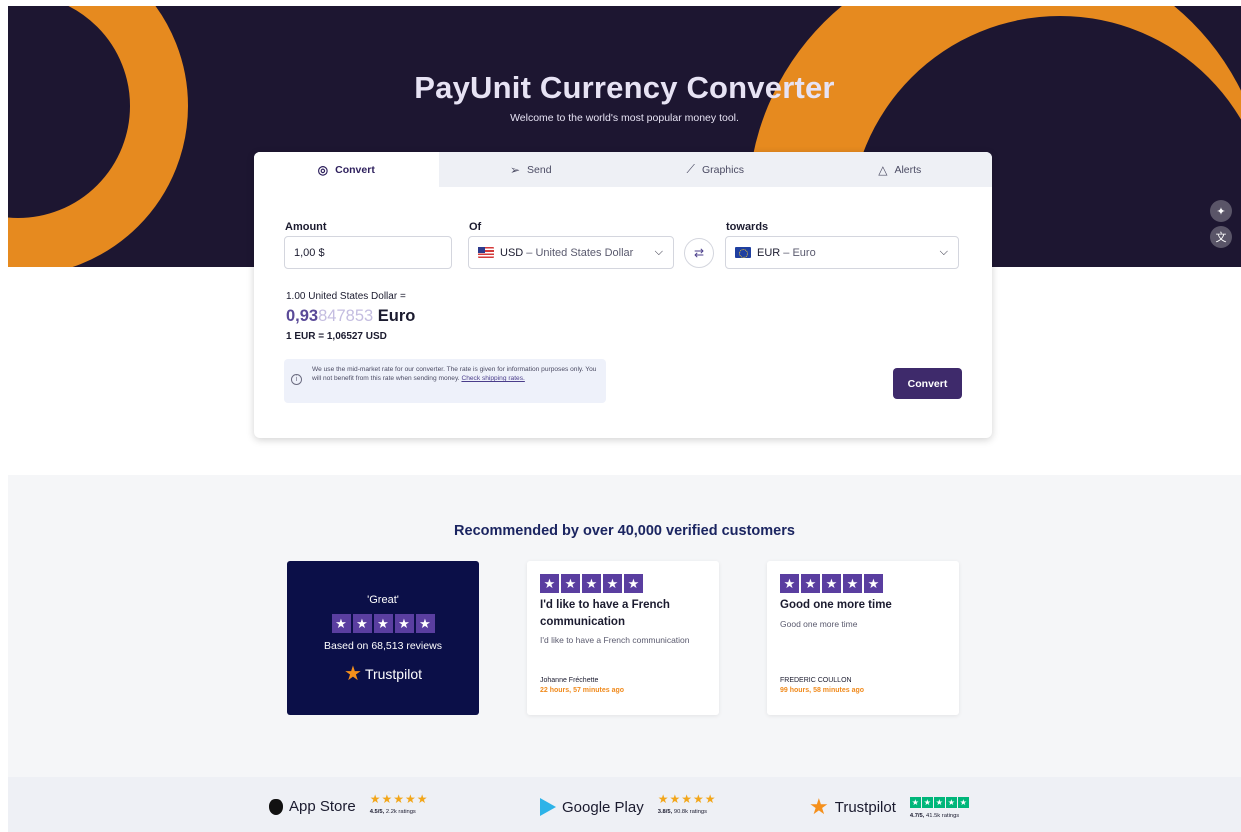  I want to click on to-currency-code: EUR, so click(769, 252).